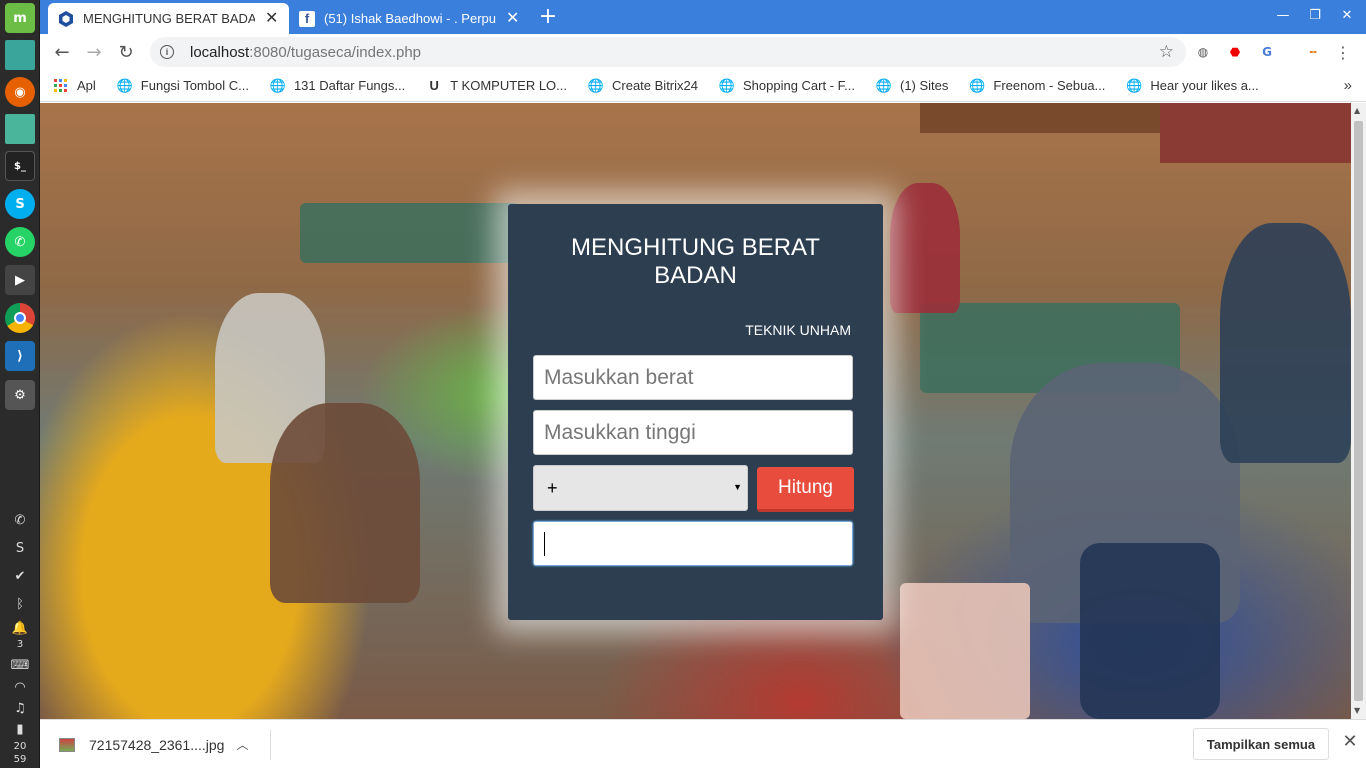  What do you see at coordinates (1347, 15) in the screenshot?
I see `close-window-icon: ✕` at bounding box center [1347, 15].